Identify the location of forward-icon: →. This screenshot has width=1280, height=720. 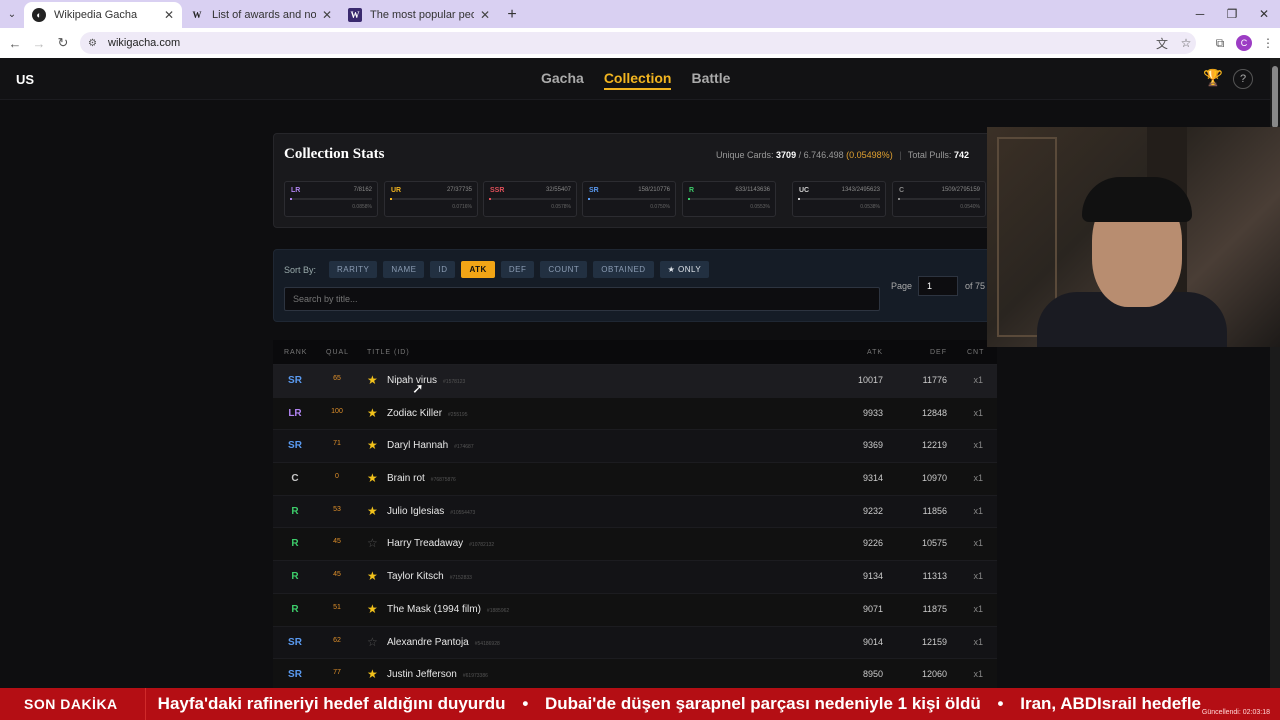
(39, 43).